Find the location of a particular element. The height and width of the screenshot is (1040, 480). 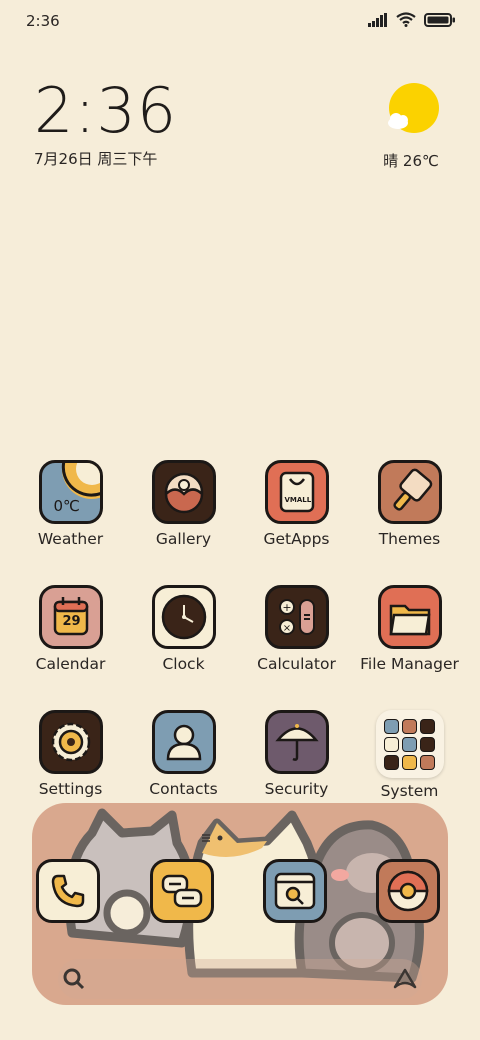

weather-icon: 0℃ is located at coordinates (70, 492).